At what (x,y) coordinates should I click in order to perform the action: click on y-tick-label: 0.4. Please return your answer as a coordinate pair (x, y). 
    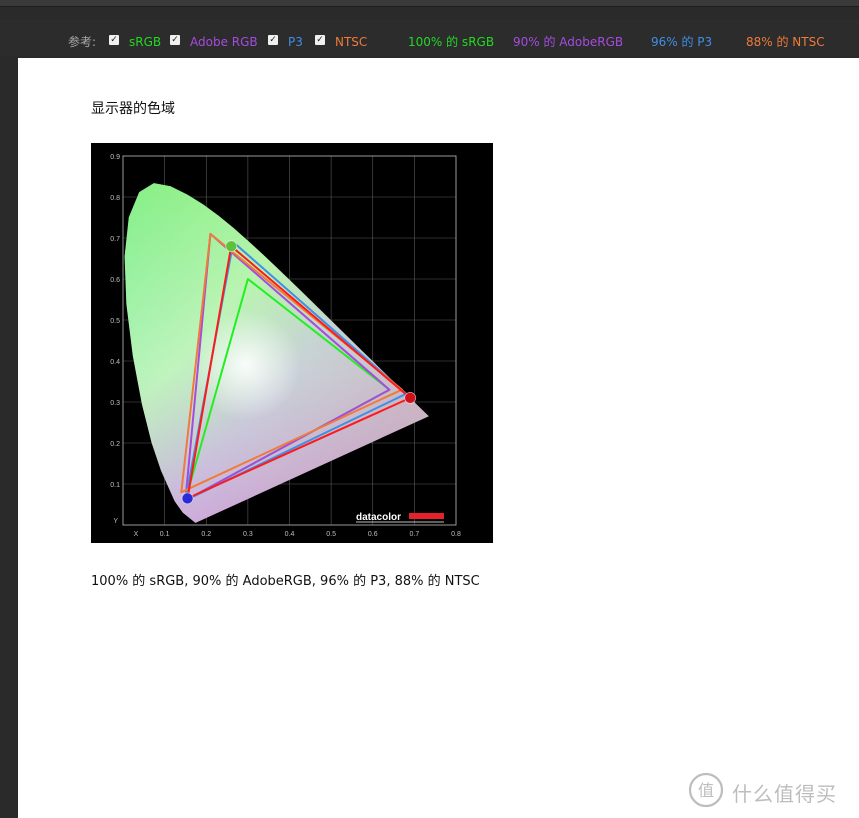
    Looking at the image, I should click on (115, 362).